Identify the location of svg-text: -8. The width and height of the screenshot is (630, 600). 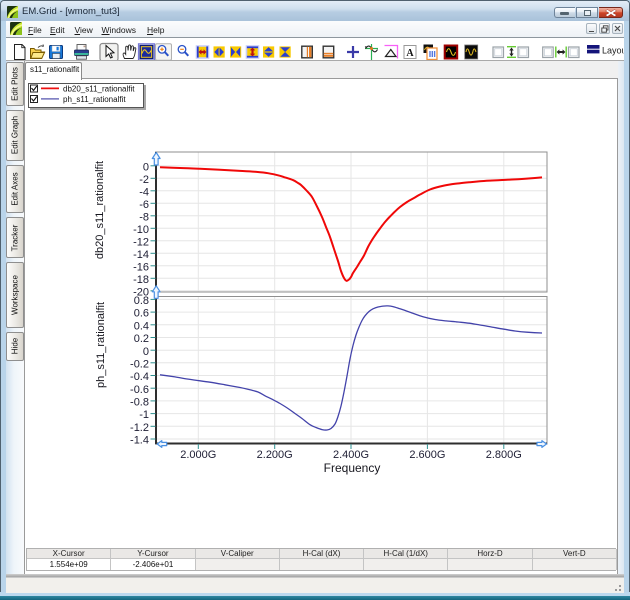
(144, 217).